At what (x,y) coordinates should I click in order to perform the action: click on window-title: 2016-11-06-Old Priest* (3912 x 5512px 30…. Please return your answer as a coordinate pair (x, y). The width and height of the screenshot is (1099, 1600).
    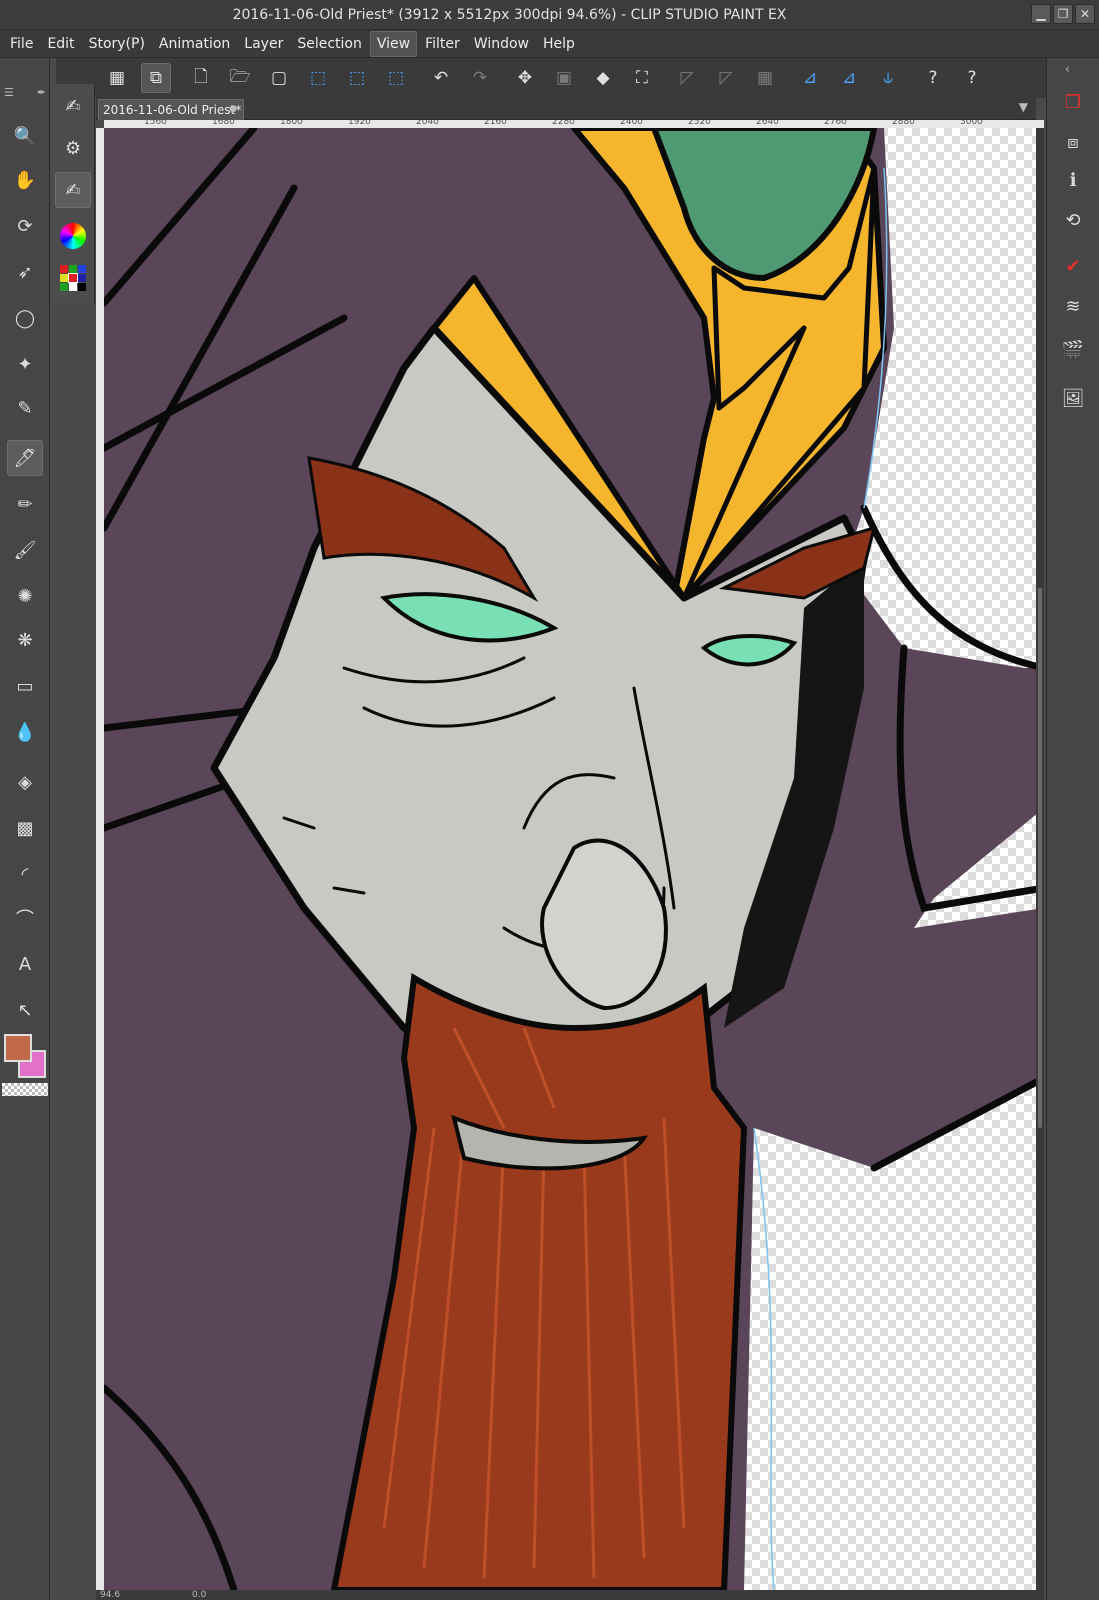
    Looking at the image, I should click on (509, 15).